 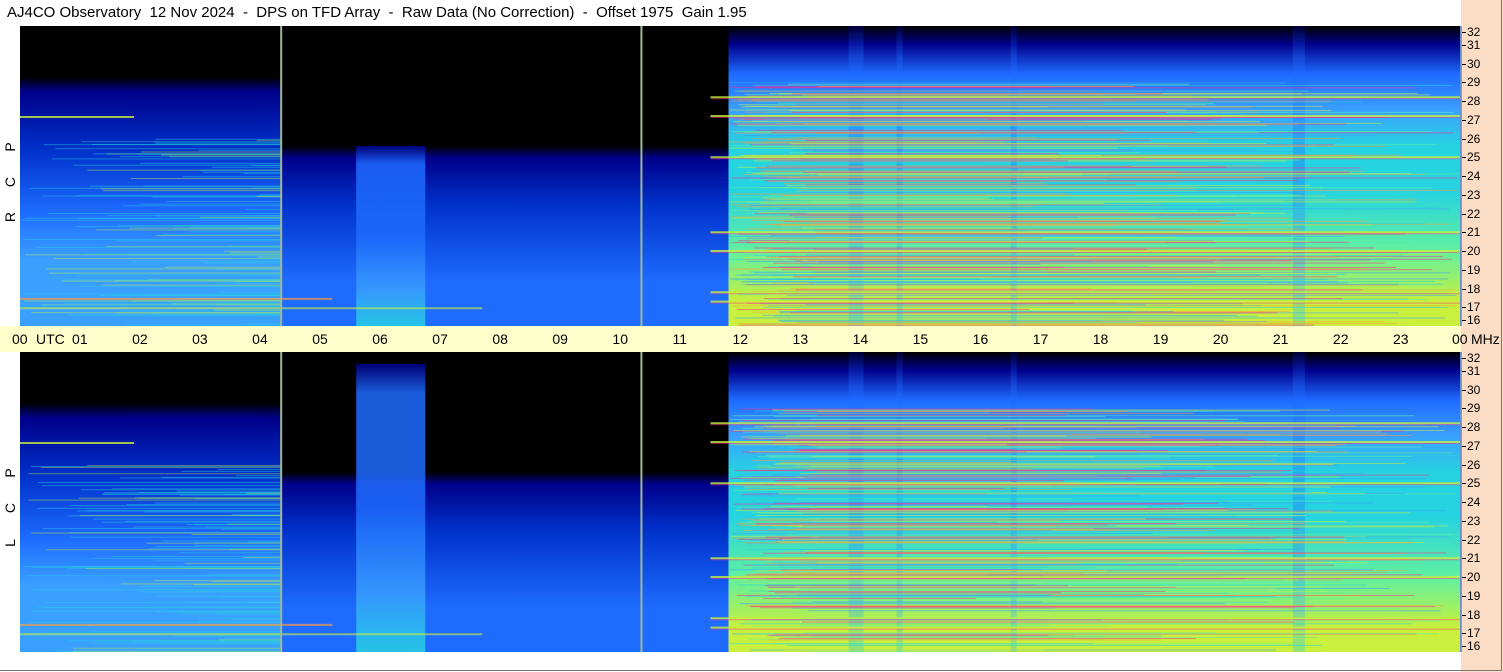 What do you see at coordinates (1471, 358) in the screenshot?
I see `frequency-tick-label: 32` at bounding box center [1471, 358].